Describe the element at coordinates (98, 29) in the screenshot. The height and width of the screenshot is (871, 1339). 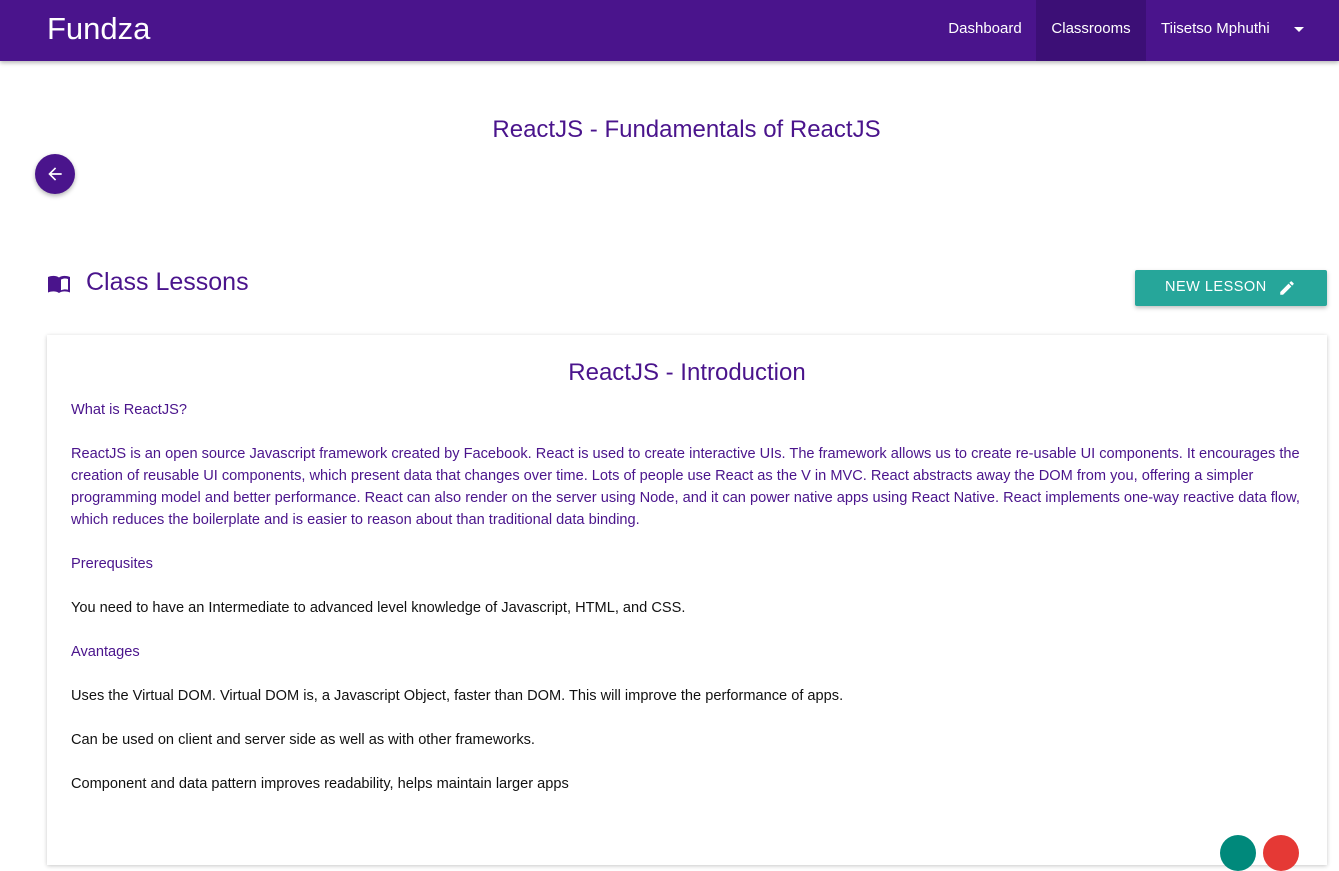
I see `brand-logo: Fundza` at that location.